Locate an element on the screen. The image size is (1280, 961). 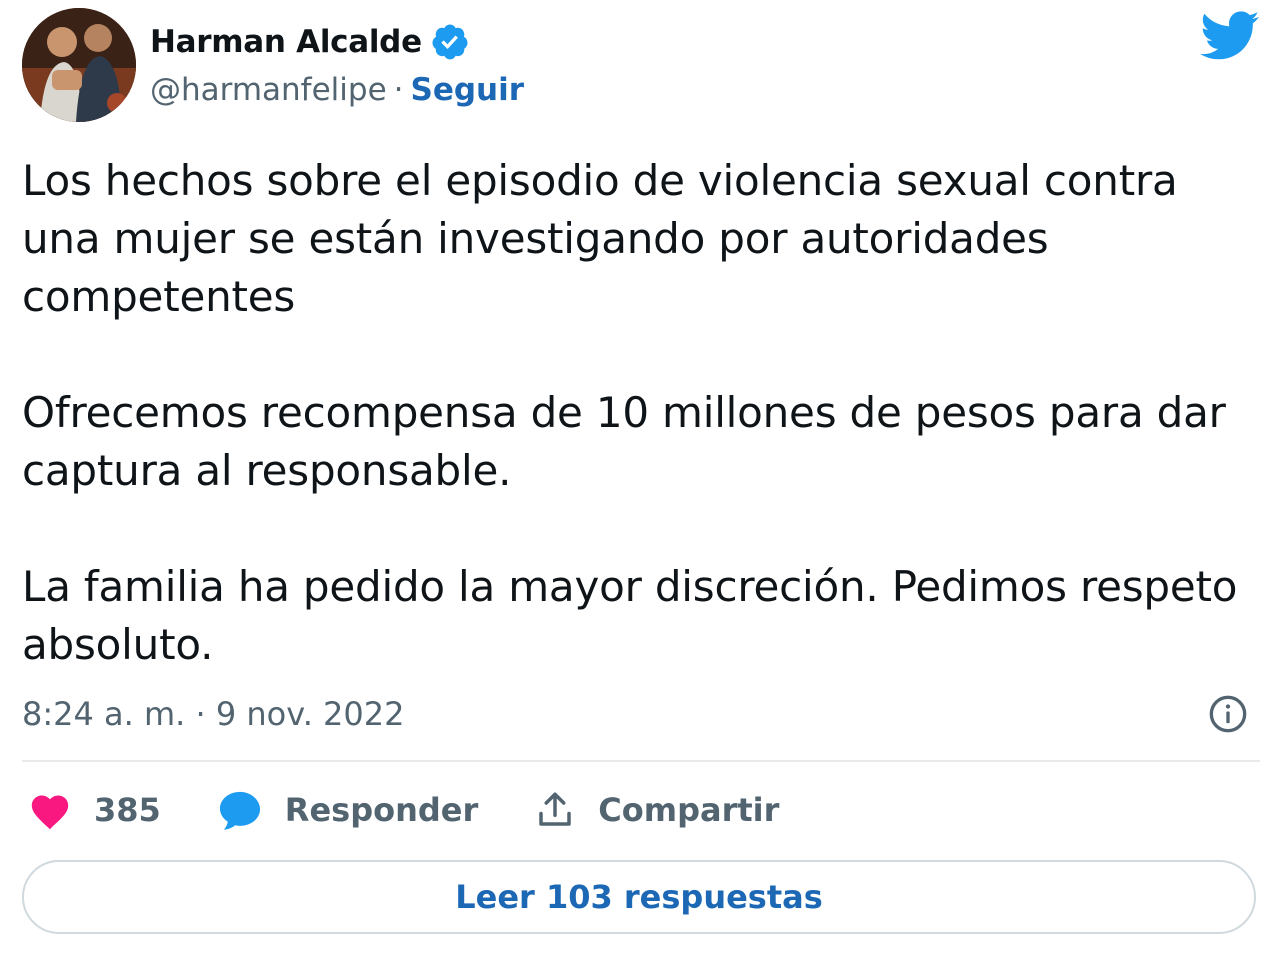
reply-label: Responder is located at coordinates (381, 810).